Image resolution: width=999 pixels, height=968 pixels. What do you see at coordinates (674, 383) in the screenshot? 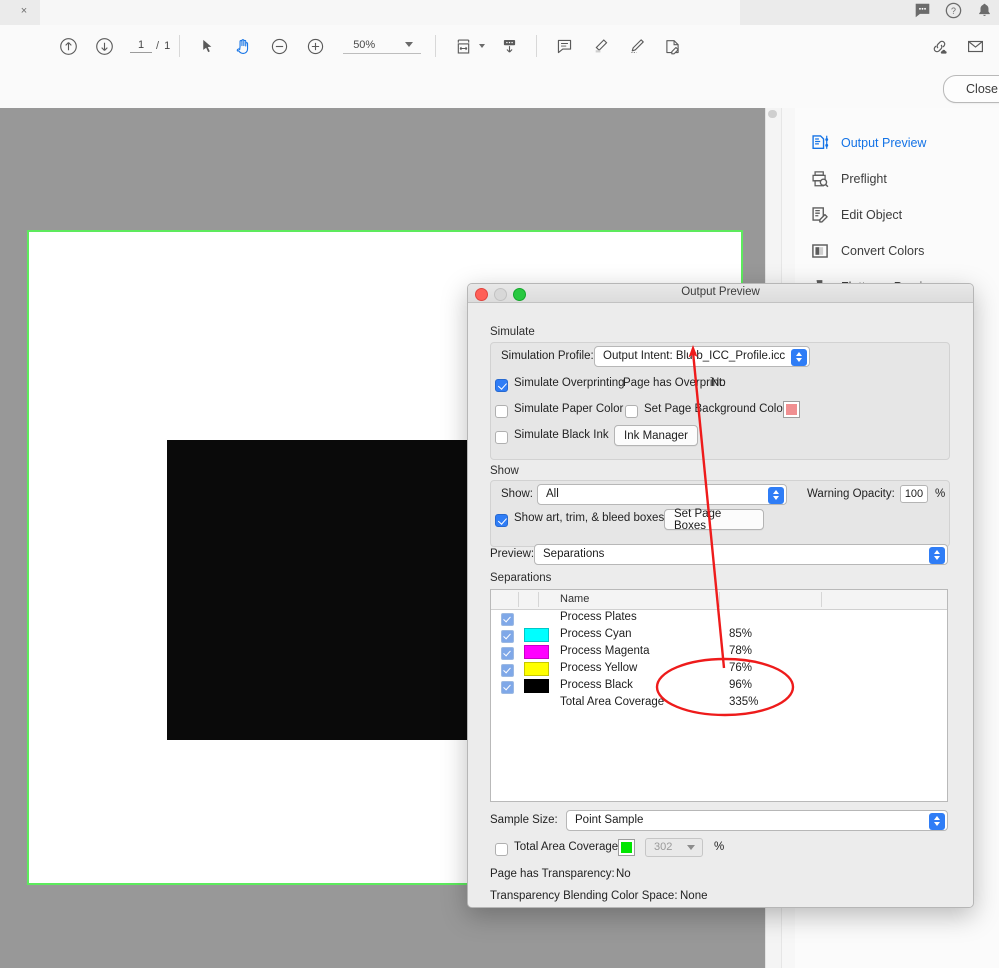
I see `page-has-overprint-label: Page has Overprint:` at bounding box center [674, 383].